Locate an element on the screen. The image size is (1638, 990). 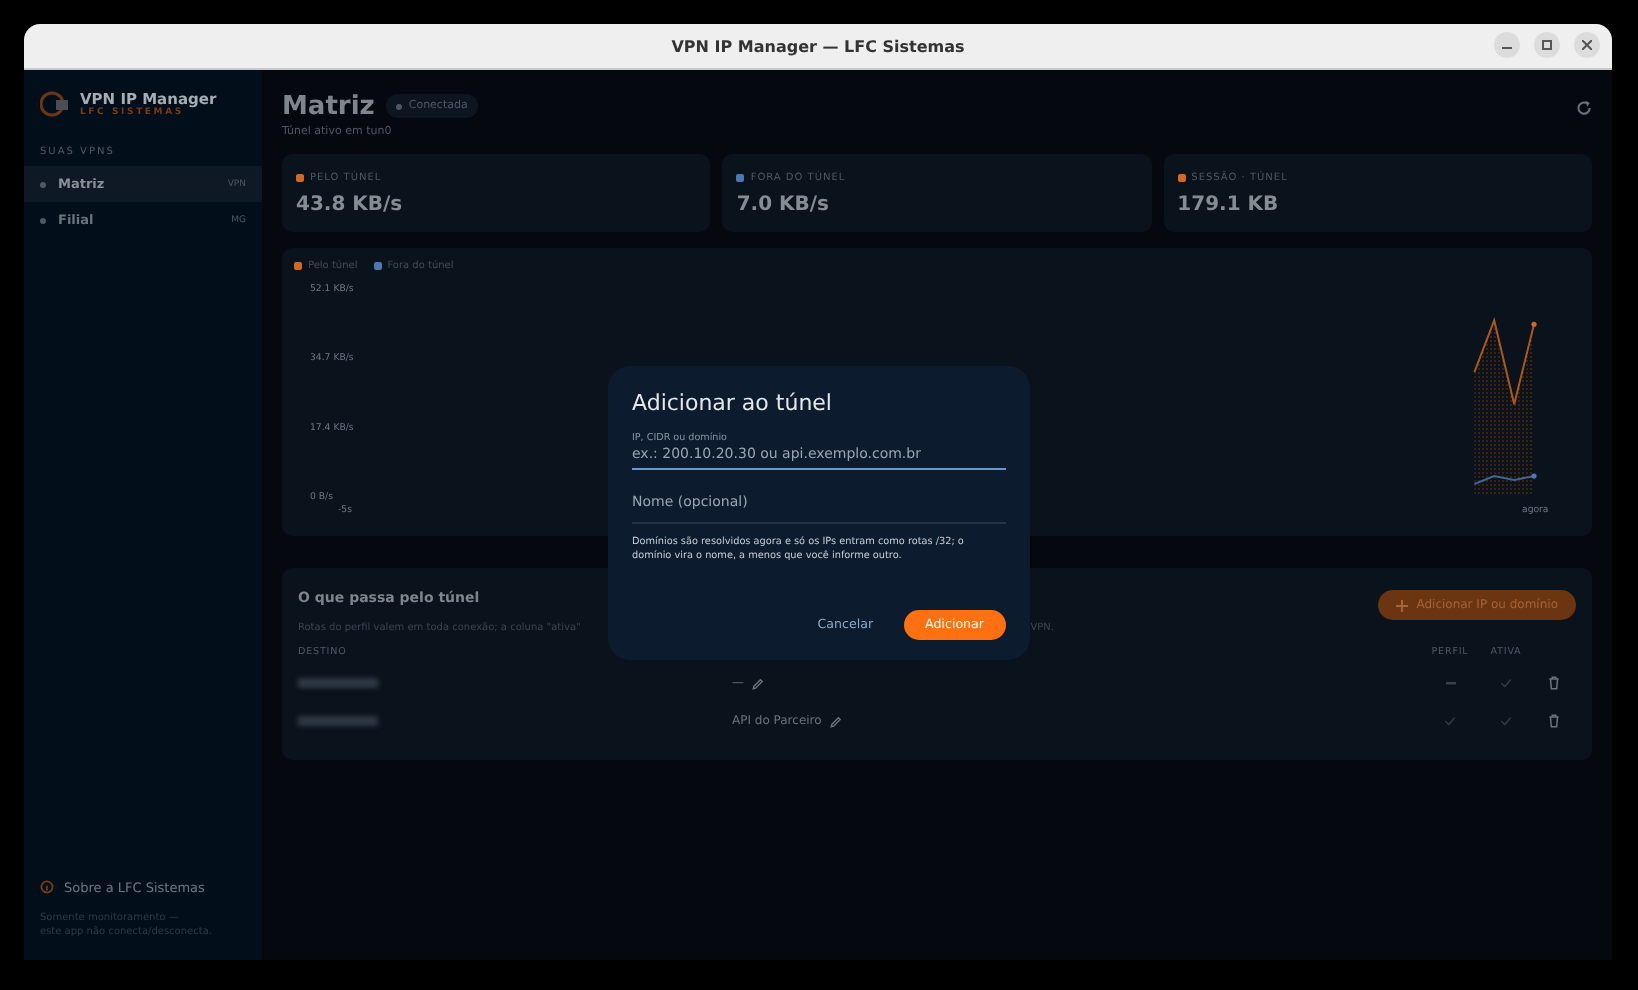
refresh-icon is located at coordinates (1584, 108).